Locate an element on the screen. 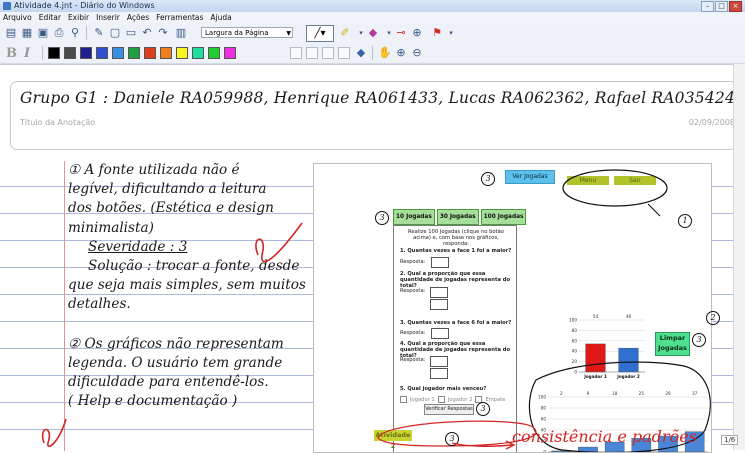 The image size is (745, 453). zoom-out-icon: ⊖ is located at coordinates (417, 53).